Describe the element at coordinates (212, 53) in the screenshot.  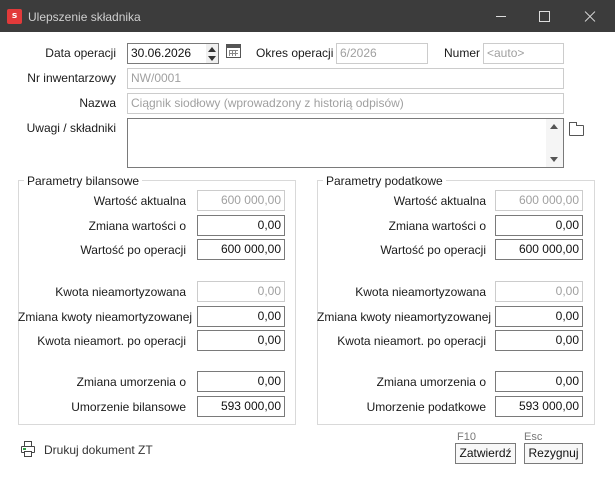
I see `date-spinner` at that location.